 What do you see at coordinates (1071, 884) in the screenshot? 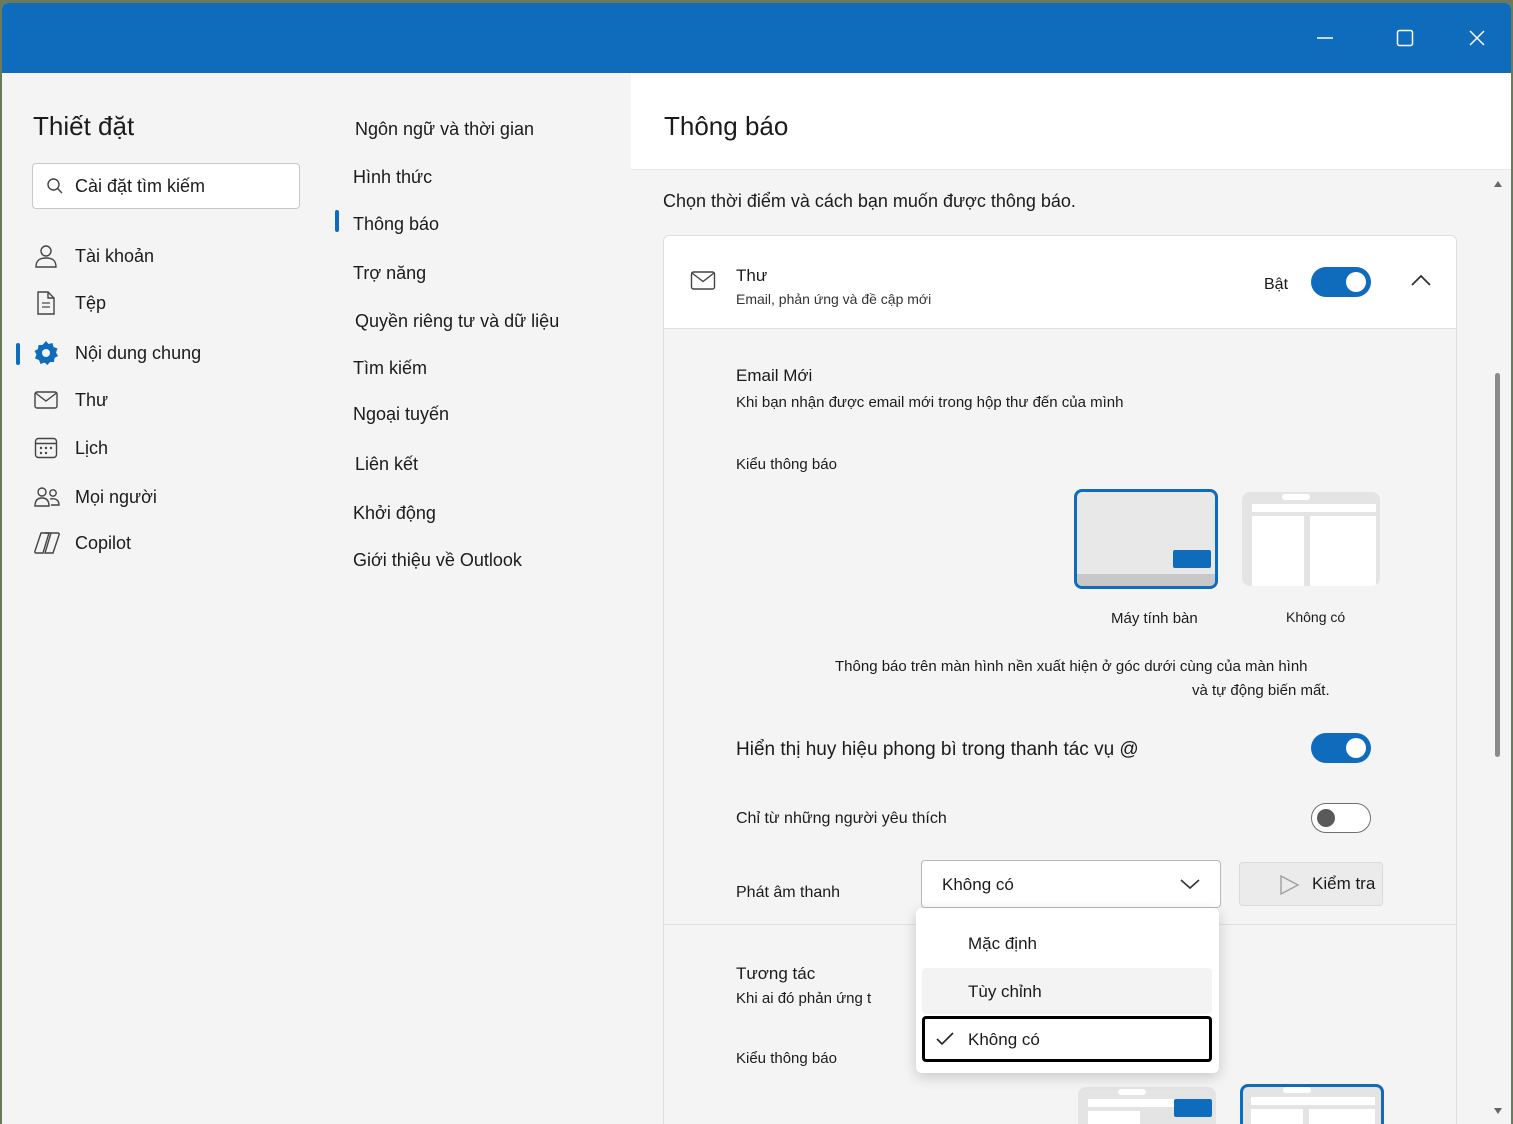
I see `sound-dropdown: Không có` at bounding box center [1071, 884].